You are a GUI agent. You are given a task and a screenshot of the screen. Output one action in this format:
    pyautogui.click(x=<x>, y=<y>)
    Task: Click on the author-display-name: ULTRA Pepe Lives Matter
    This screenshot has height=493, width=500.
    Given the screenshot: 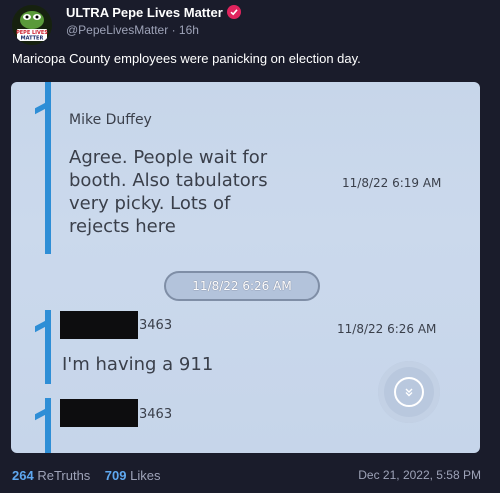 What is the action you would take?
    pyautogui.click(x=153, y=12)
    